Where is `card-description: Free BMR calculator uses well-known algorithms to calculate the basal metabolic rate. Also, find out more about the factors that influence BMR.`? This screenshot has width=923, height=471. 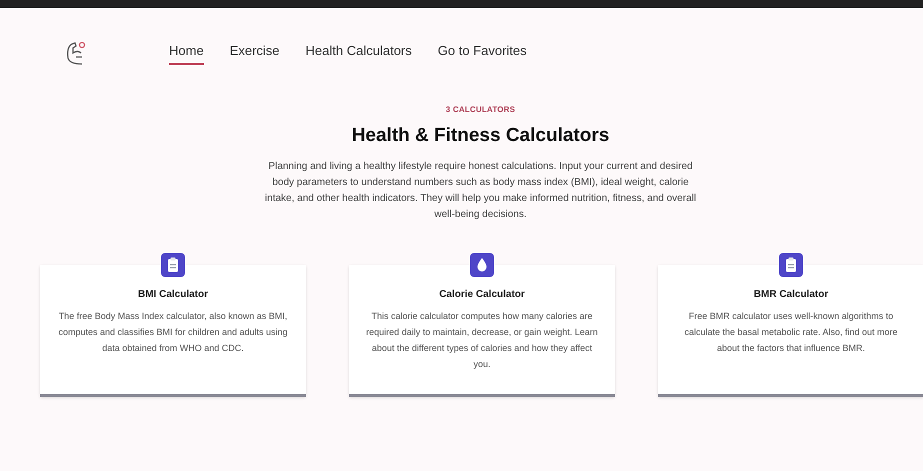
card-description: Free BMR calculator uses well-known algorithms to calculate the basal metabolic rate. Also, find out more about the factors that influence BMR. is located at coordinates (791, 332).